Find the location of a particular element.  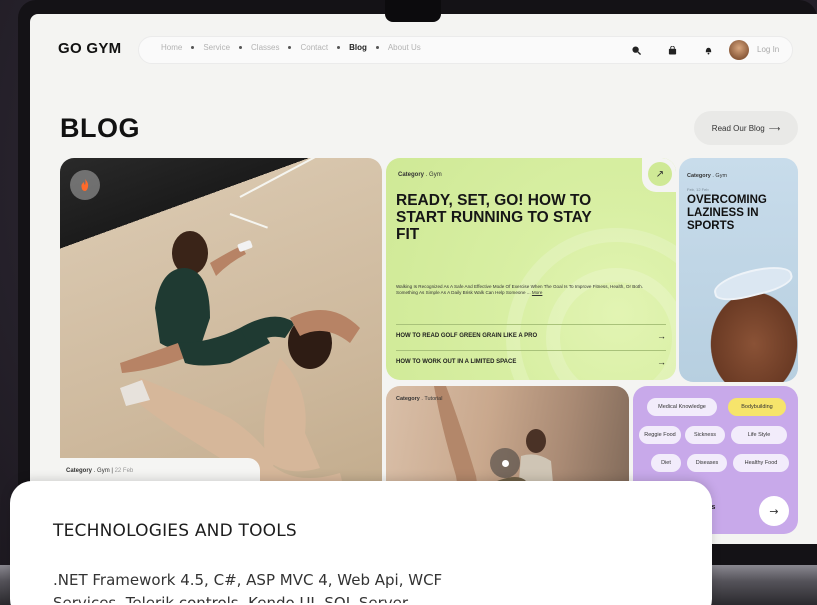

bell-icon is located at coordinates (708, 50).